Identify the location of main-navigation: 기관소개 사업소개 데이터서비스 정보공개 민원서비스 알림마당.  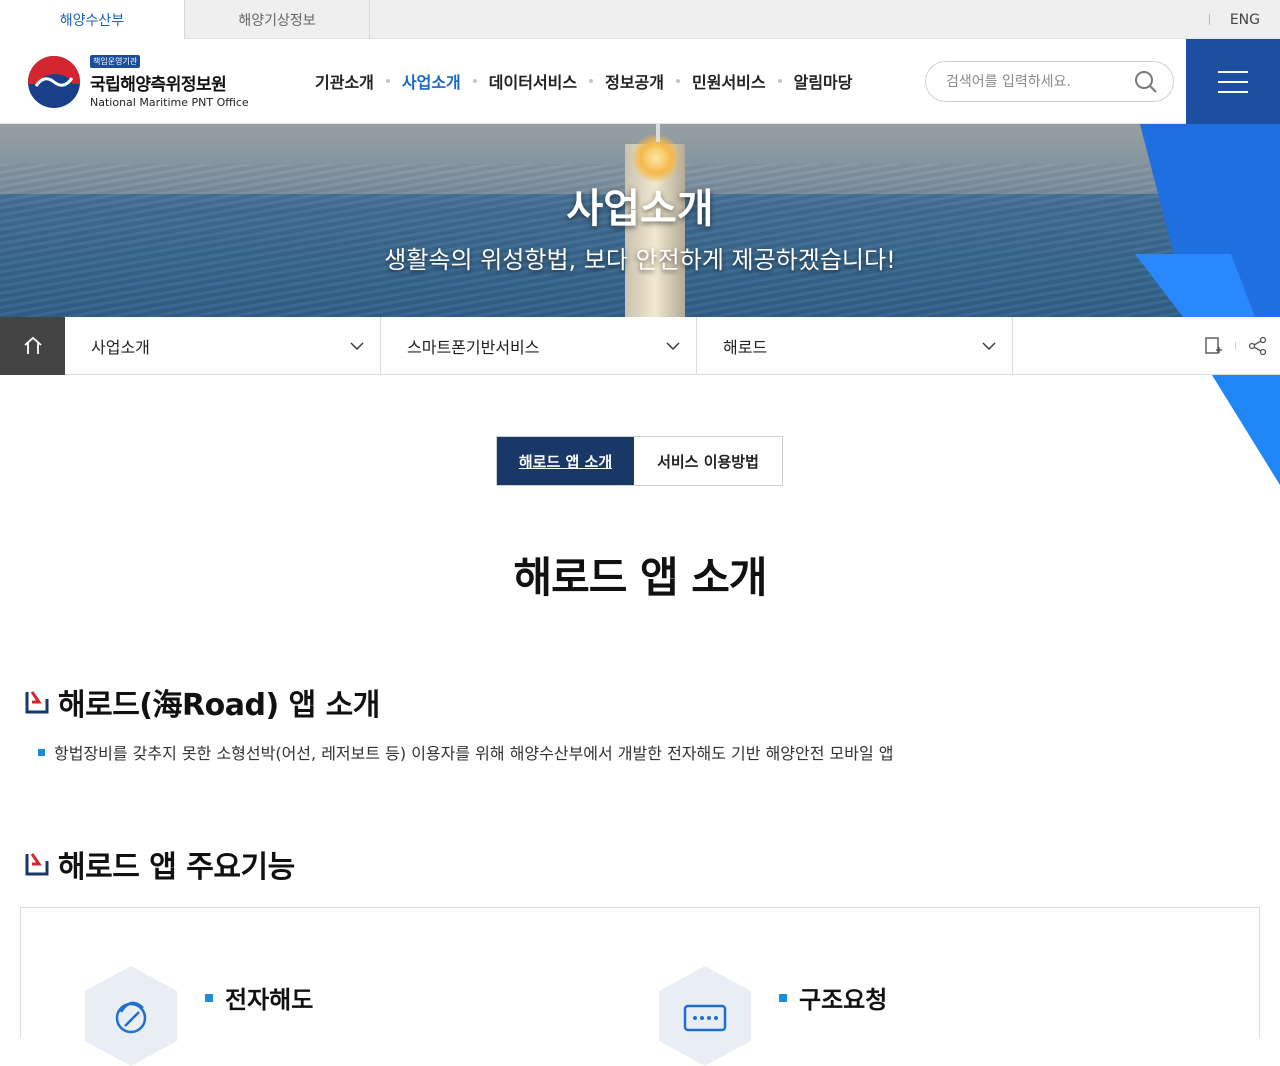
(584, 81).